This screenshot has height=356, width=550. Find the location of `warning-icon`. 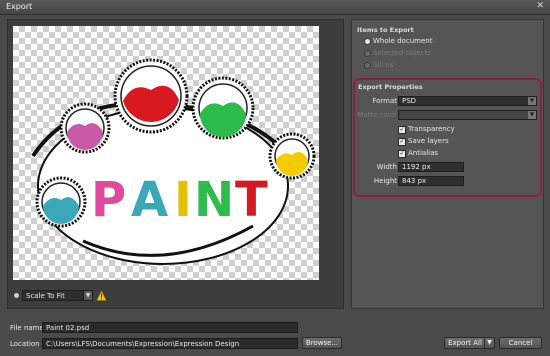

warning-icon is located at coordinates (101, 295).